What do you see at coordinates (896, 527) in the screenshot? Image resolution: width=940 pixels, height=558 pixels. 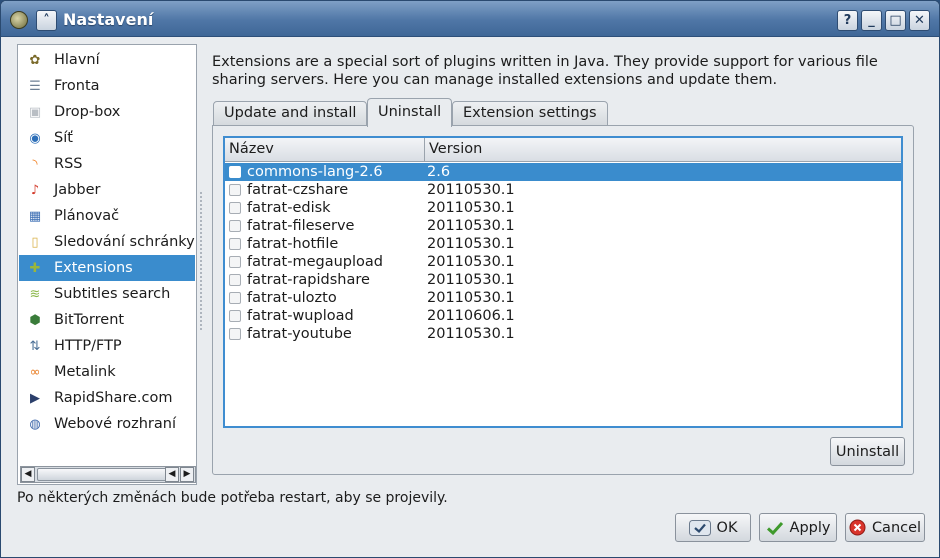 I see `cancel-label: Cancel` at bounding box center [896, 527].